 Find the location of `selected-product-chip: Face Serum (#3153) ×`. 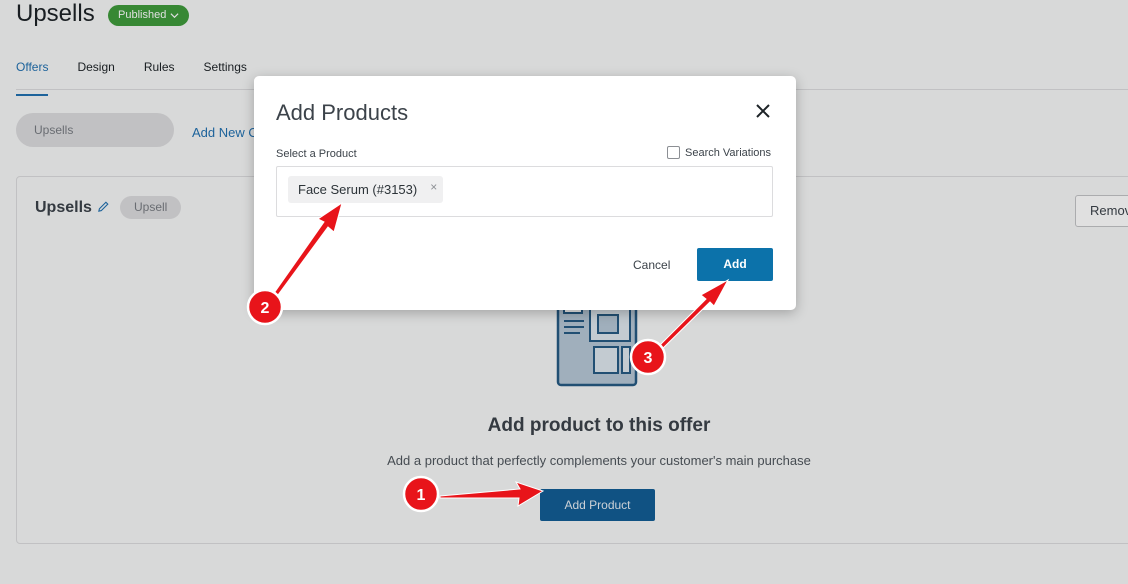

selected-product-chip: Face Serum (#3153) × is located at coordinates (366, 188).